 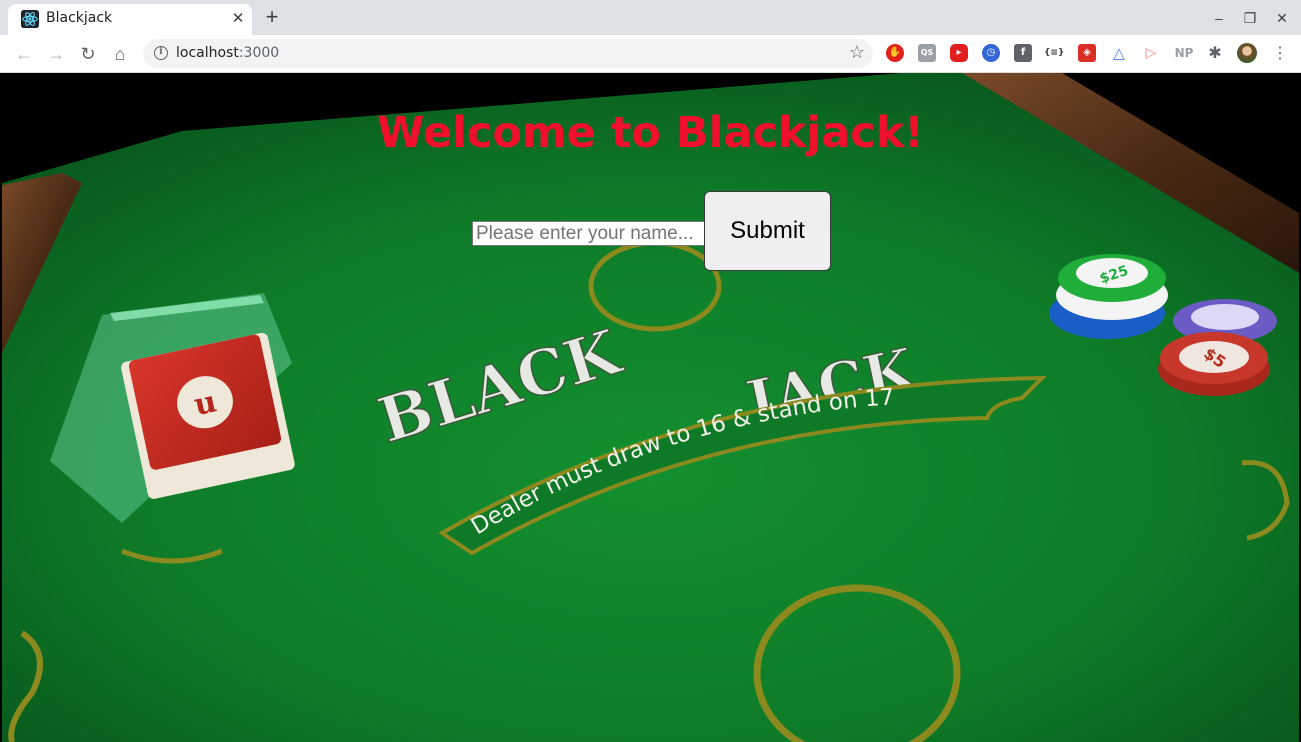 What do you see at coordinates (88, 54) in the screenshot?
I see `reload-button: ↻` at bounding box center [88, 54].